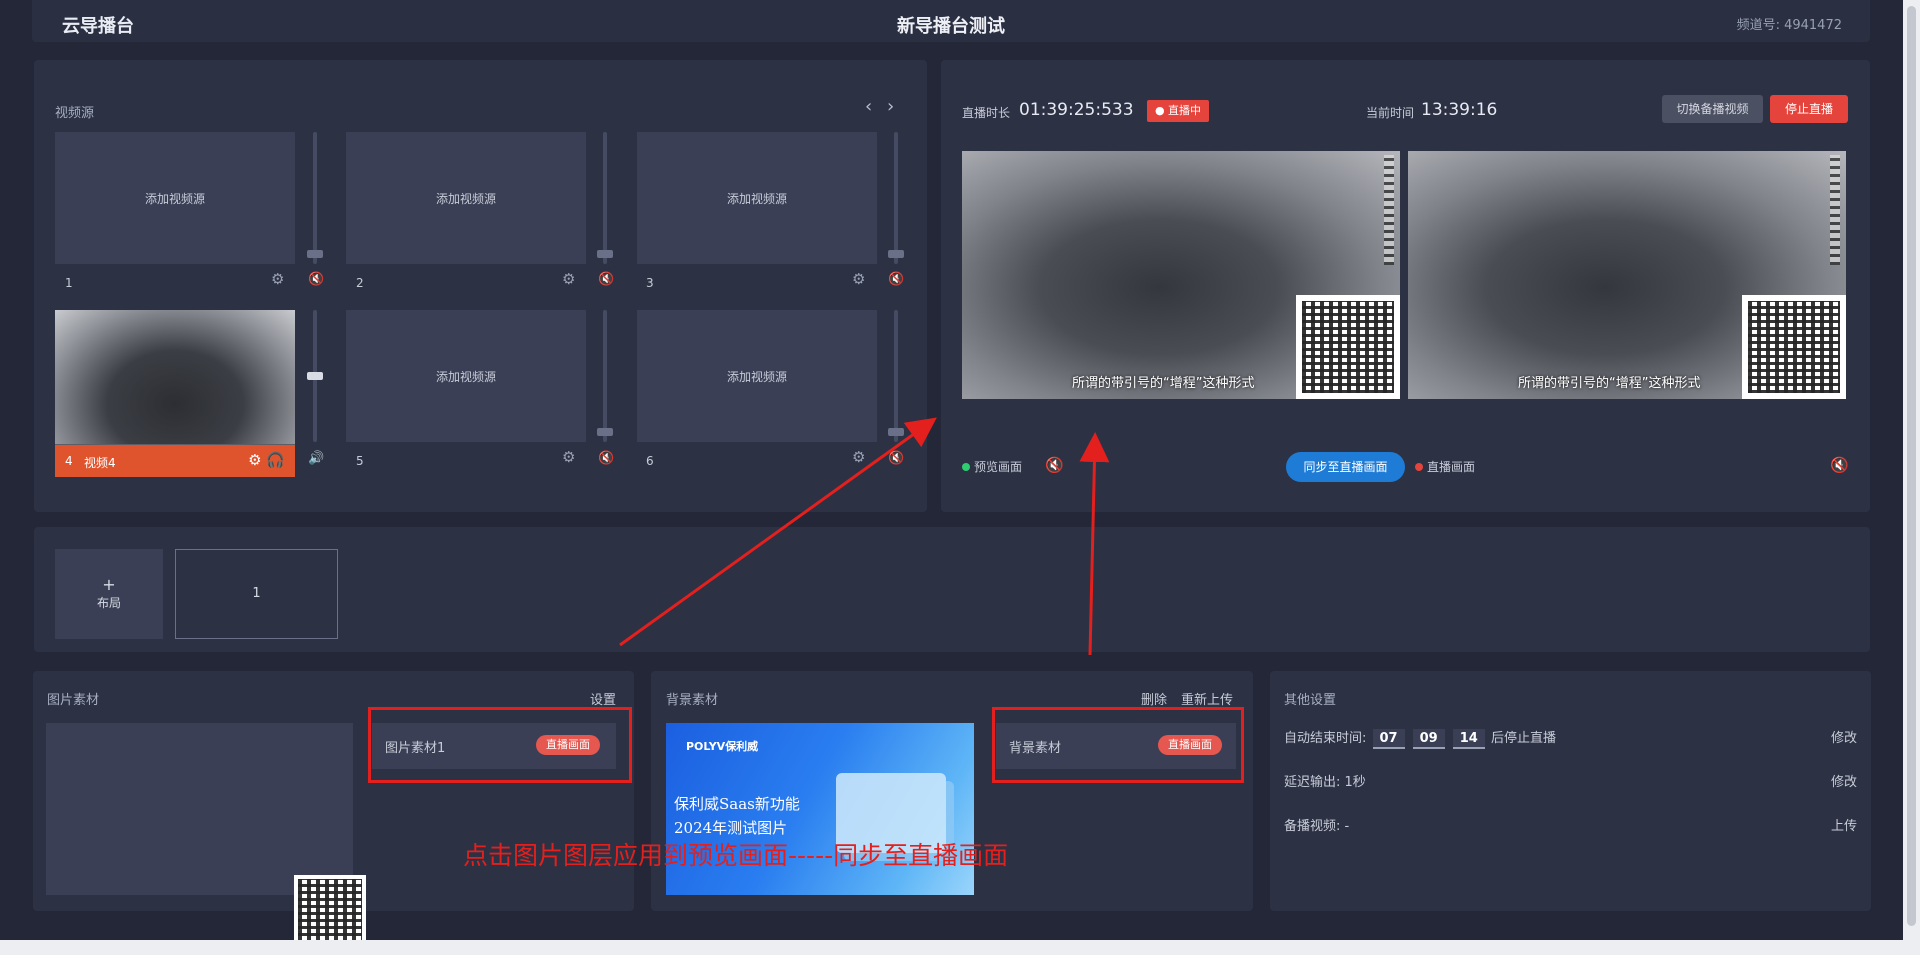 Image resolution: width=1920 pixels, height=955 pixels. Describe the element at coordinates (1844, 736) in the screenshot. I see `edit-auto-end-link: 修改` at that location.